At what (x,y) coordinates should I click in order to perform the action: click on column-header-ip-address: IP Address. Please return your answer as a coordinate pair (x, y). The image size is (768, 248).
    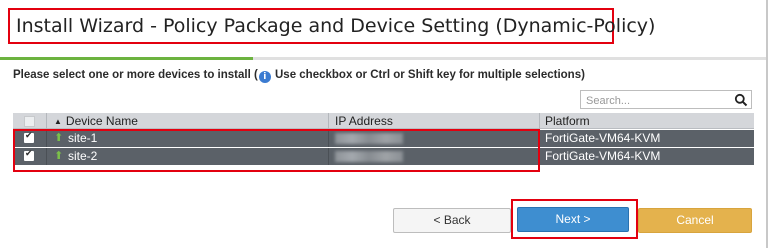
    Looking at the image, I should click on (364, 121).